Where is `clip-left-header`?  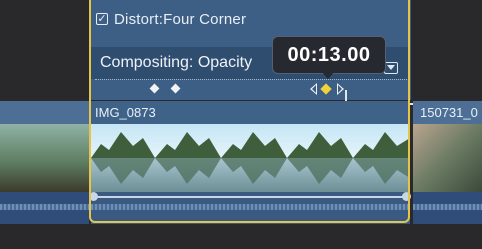
clip-left-header is located at coordinates (44, 112).